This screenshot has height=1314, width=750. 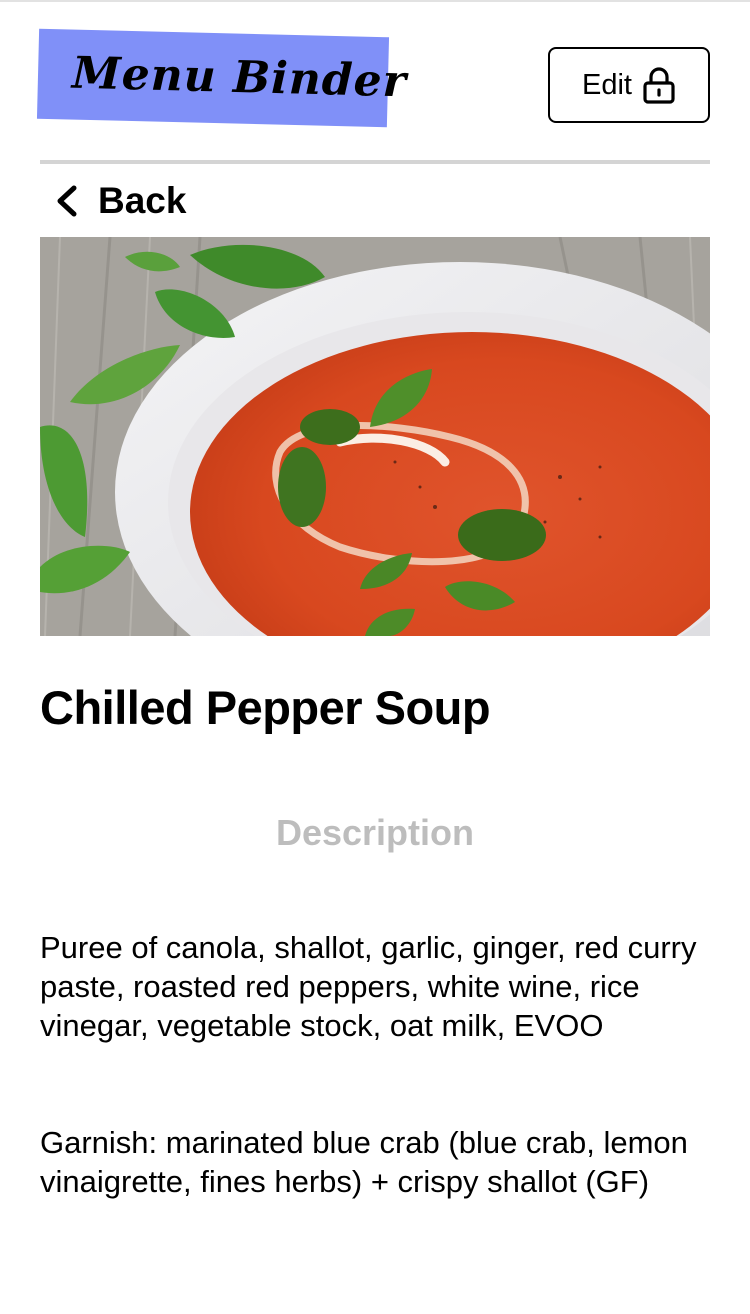 What do you see at coordinates (375, 162) in the screenshot?
I see `header-divider` at bounding box center [375, 162].